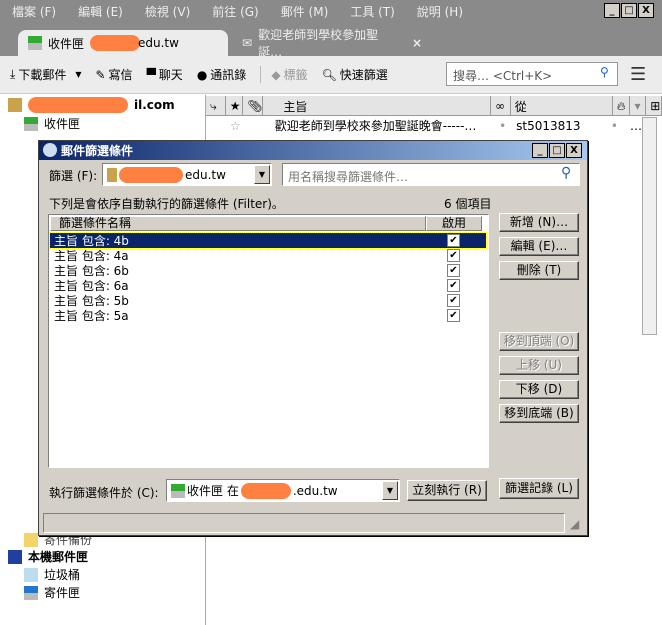  I want to click on run-folder-select: 收件匣 在 .edu.tw ▼, so click(283, 490).